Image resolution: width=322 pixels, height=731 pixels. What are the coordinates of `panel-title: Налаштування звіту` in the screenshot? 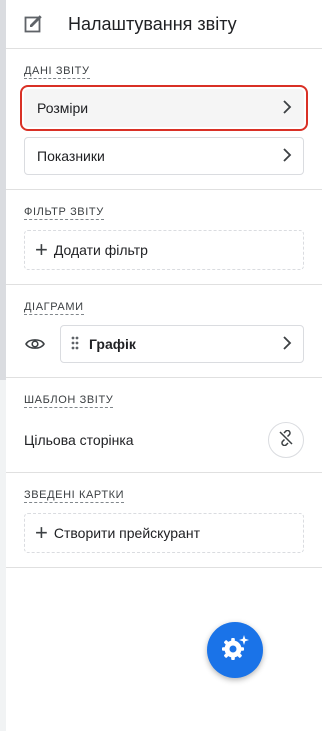 It's located at (152, 23).